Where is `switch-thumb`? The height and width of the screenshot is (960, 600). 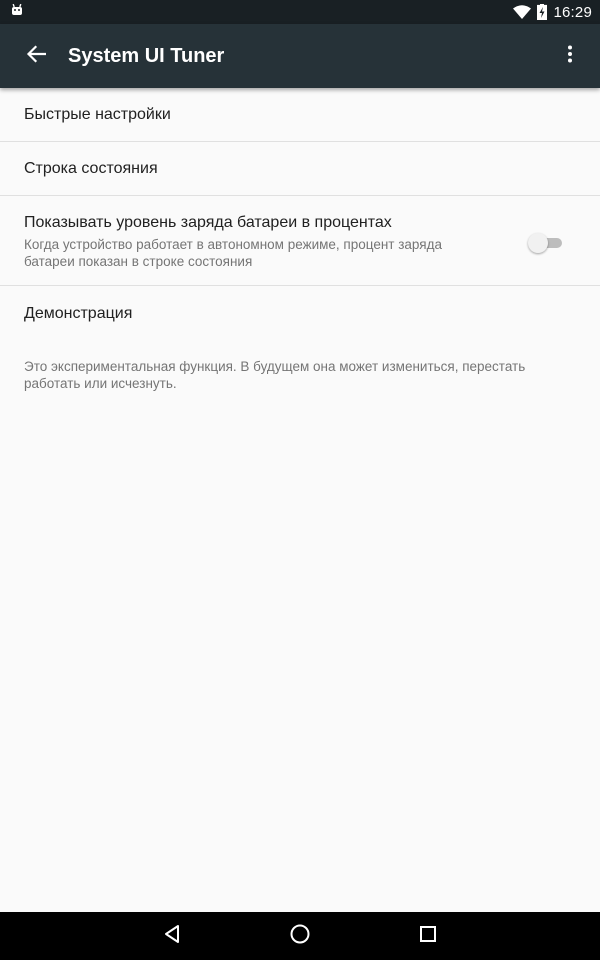
switch-thumb is located at coordinates (538, 243).